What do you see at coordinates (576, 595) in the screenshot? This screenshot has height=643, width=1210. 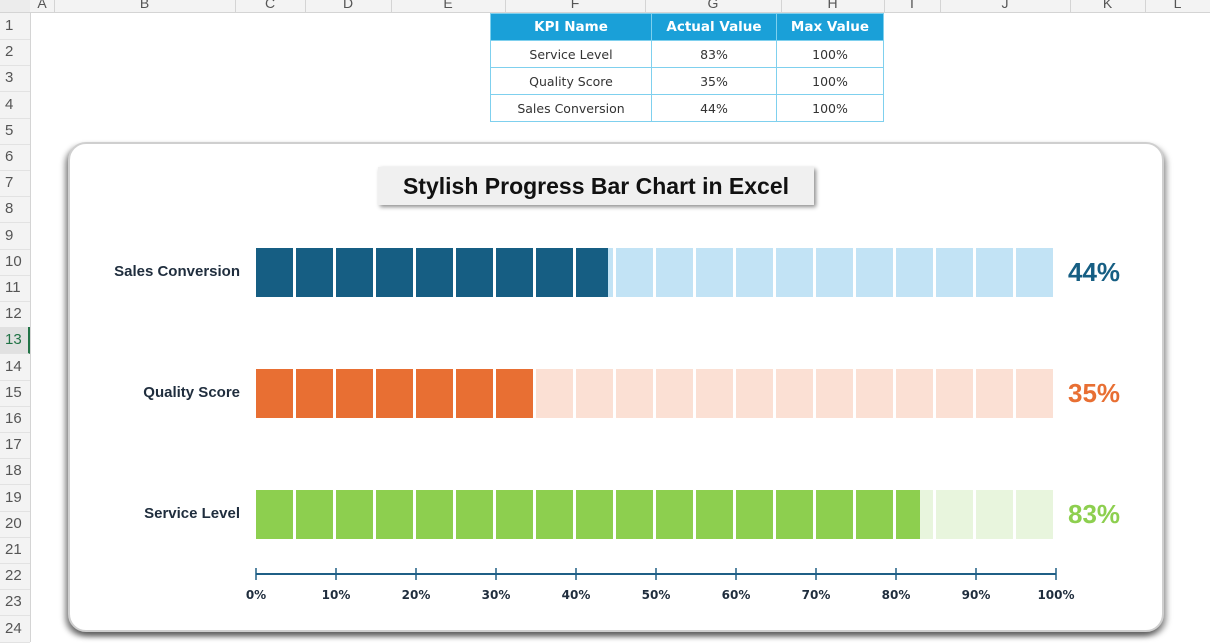 I see `x-tick-label: 40%` at bounding box center [576, 595].